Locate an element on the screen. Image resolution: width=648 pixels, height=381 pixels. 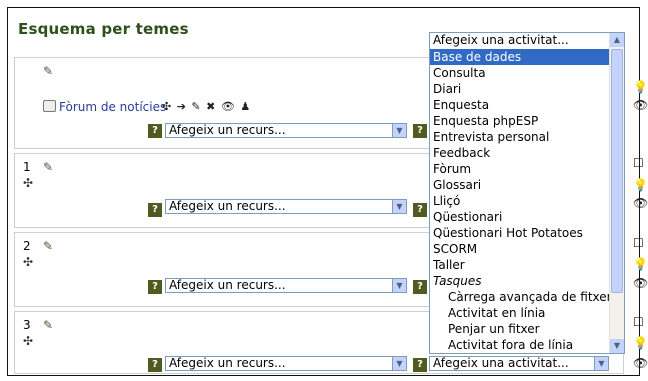
add-activity-select: Afegeix una activitat... ▼ is located at coordinates (519, 363).